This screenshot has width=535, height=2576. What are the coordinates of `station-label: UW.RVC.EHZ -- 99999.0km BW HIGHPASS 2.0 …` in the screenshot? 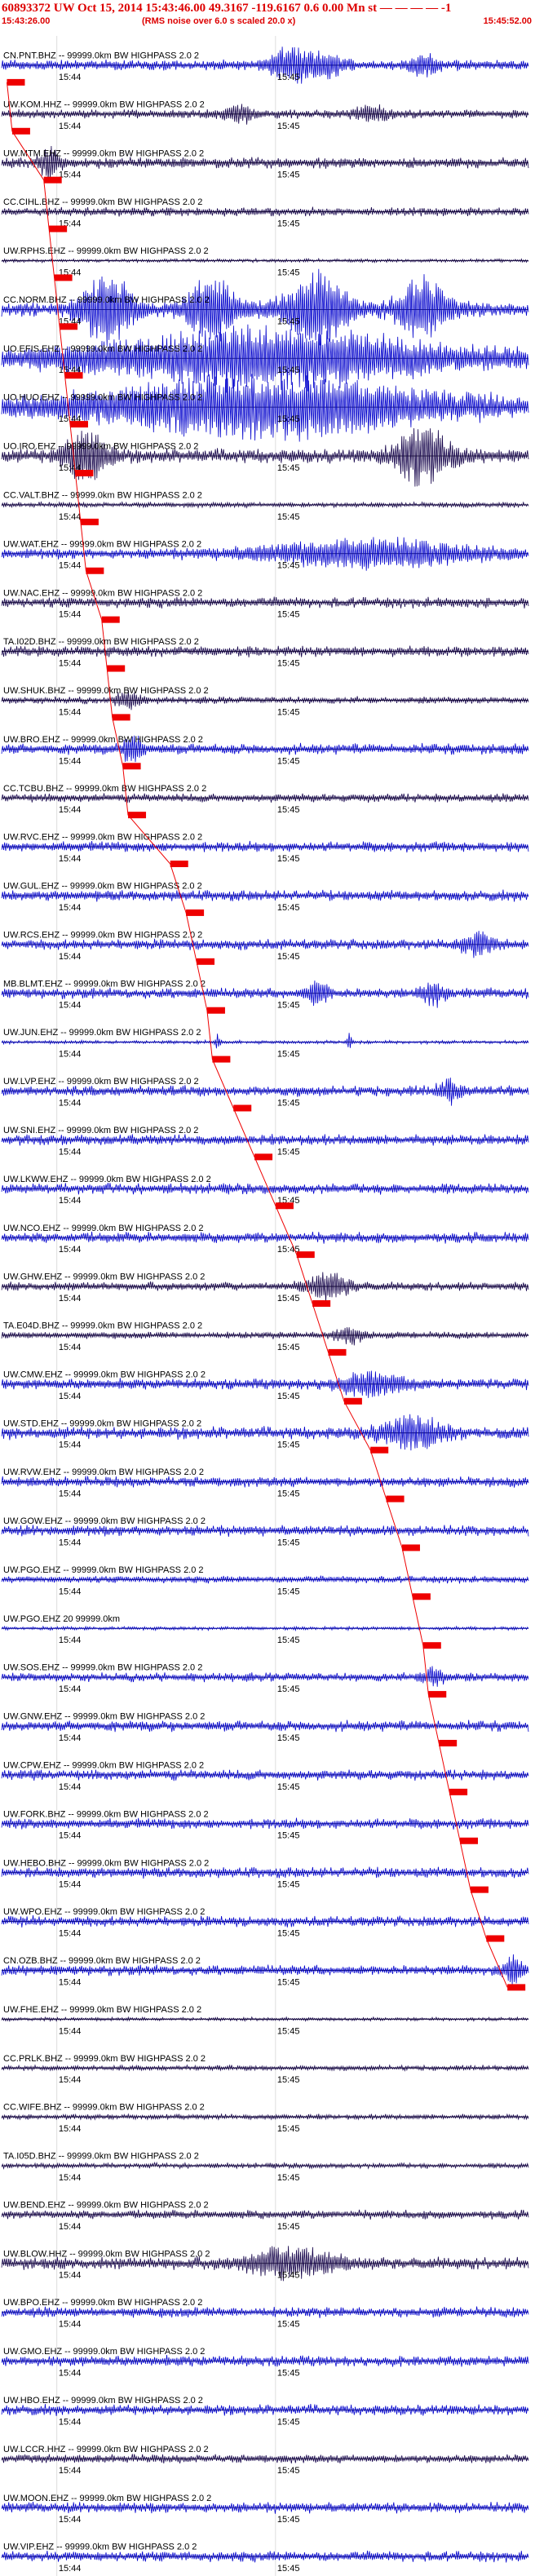 It's located at (103, 838).